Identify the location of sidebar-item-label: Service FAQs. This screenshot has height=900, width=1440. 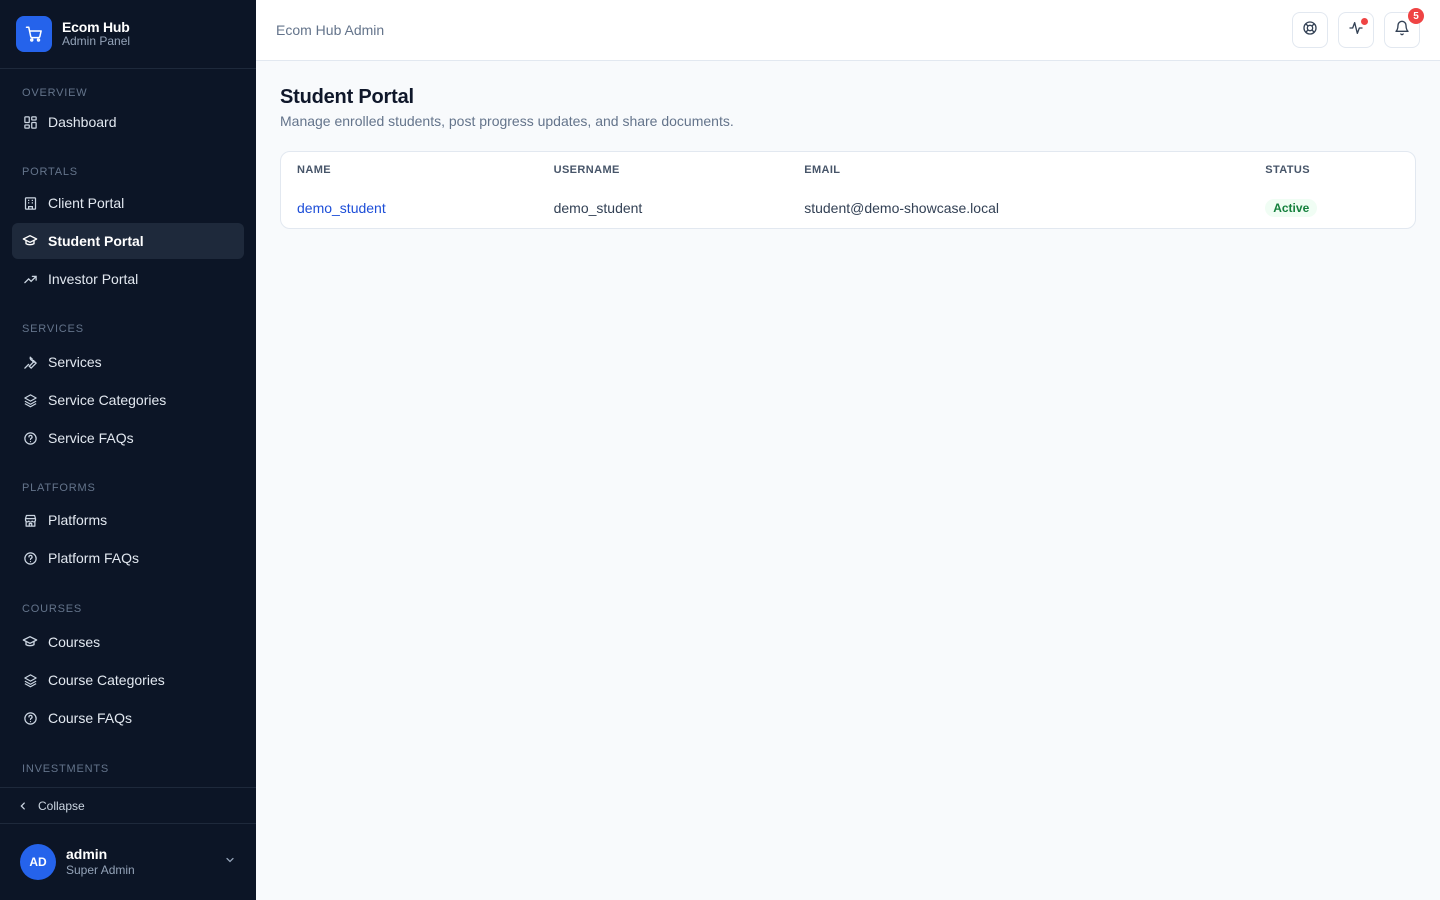
(91, 438).